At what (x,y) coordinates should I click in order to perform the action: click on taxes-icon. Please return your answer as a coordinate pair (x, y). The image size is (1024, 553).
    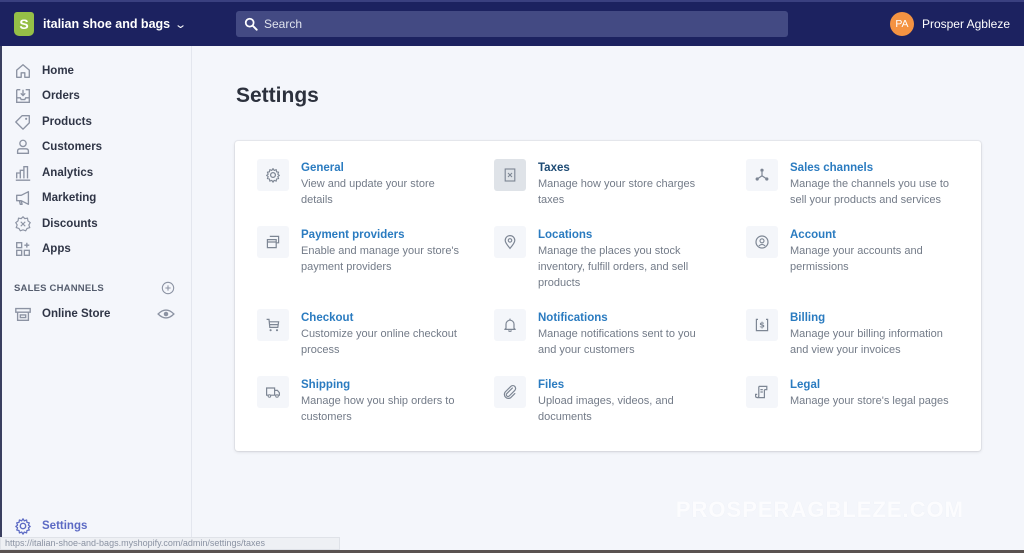
    Looking at the image, I should click on (510, 175).